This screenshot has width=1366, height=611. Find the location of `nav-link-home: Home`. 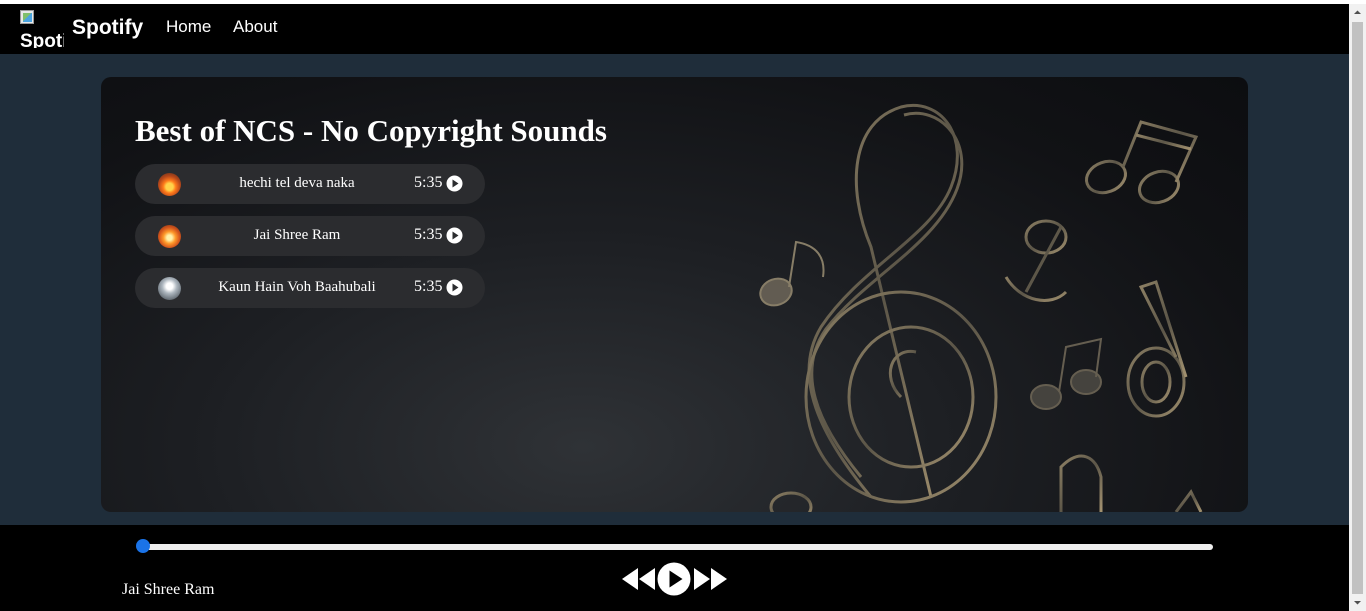

nav-link-home: Home is located at coordinates (188, 27).